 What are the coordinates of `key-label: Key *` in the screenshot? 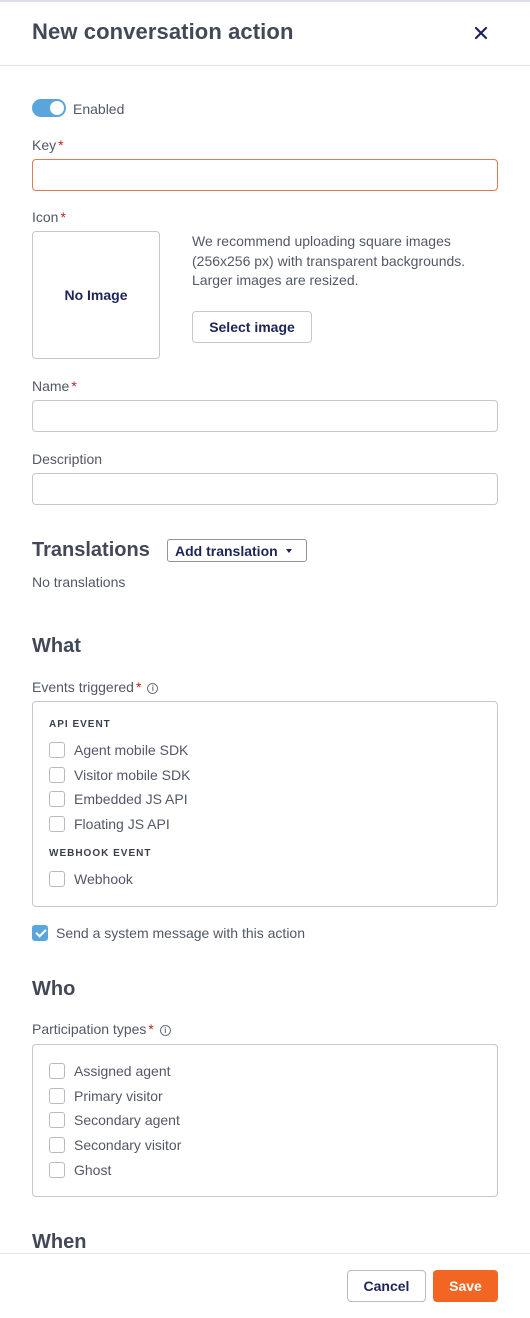 It's located at (48, 145).